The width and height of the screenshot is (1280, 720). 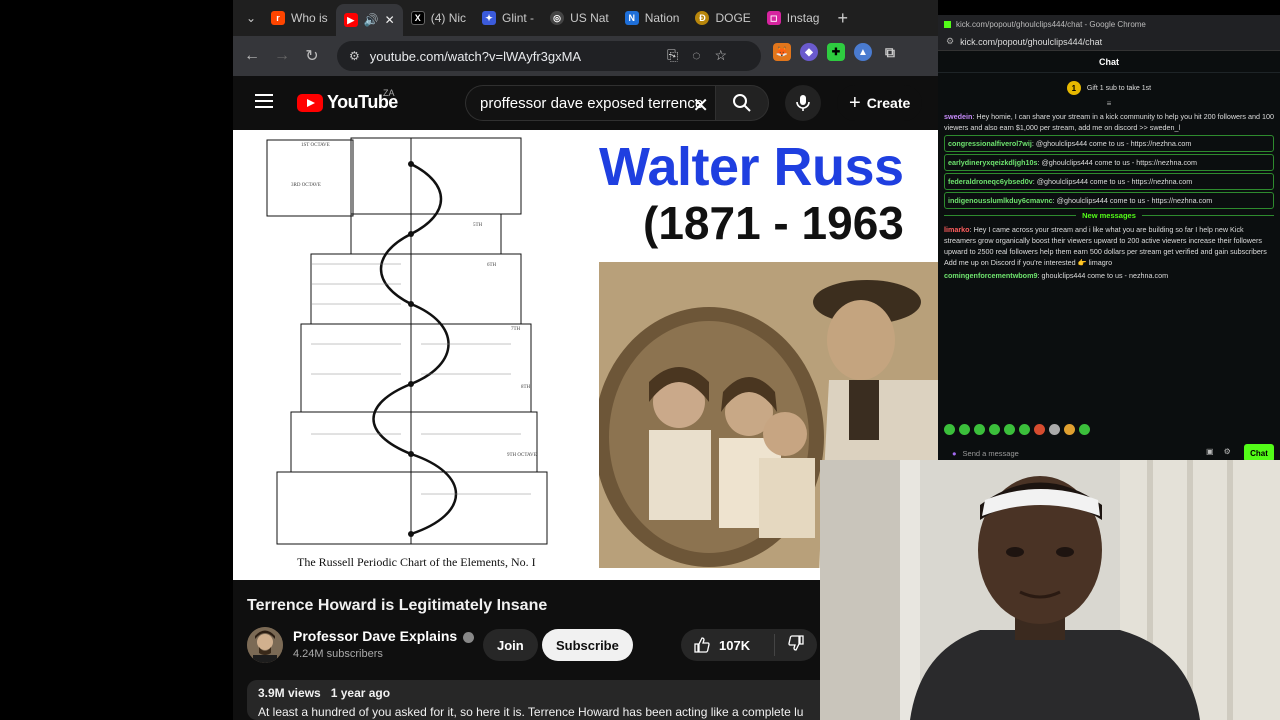 I want to click on chat-tools: ▣ ⚙, so click(x=1218, y=451).